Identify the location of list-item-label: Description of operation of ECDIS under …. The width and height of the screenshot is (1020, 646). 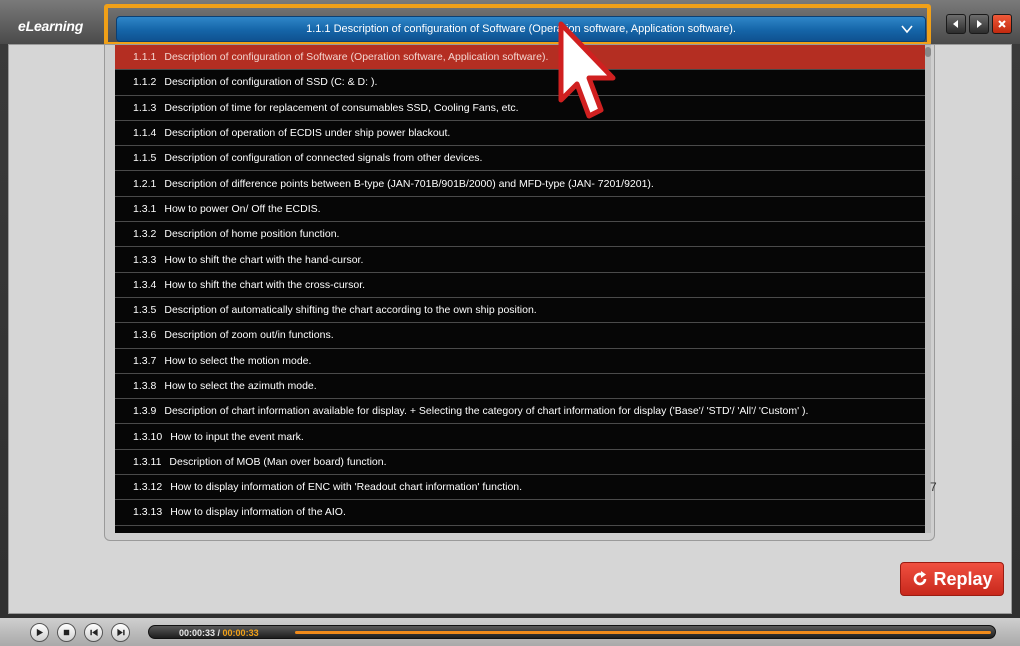
(307, 133).